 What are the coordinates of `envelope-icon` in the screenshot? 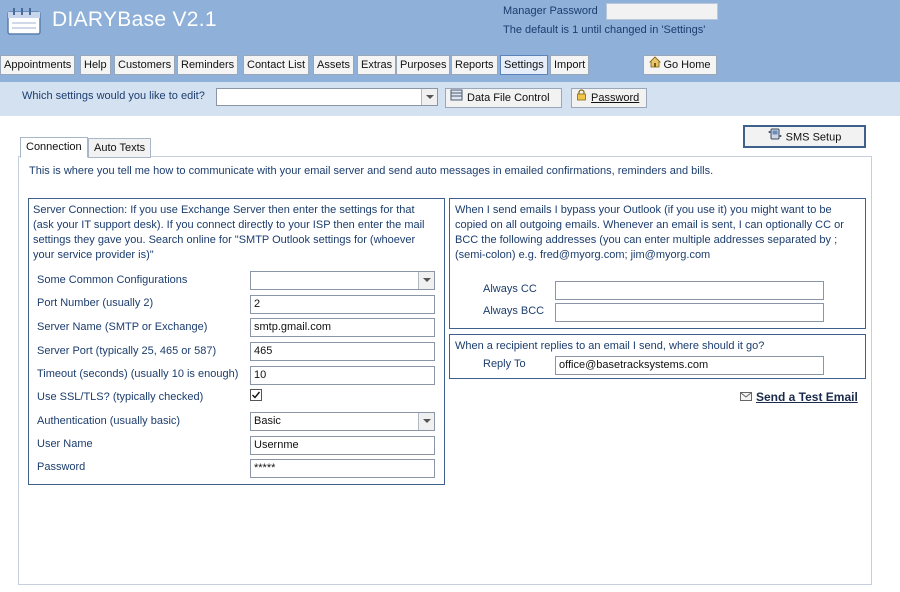 It's located at (746, 398).